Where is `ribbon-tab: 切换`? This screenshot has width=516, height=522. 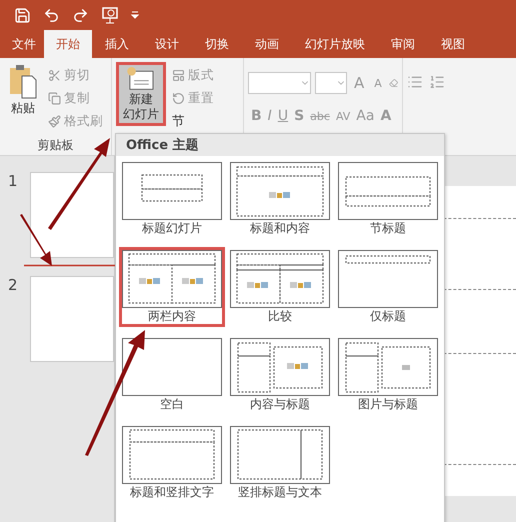 ribbon-tab: 切换 is located at coordinates (217, 44).